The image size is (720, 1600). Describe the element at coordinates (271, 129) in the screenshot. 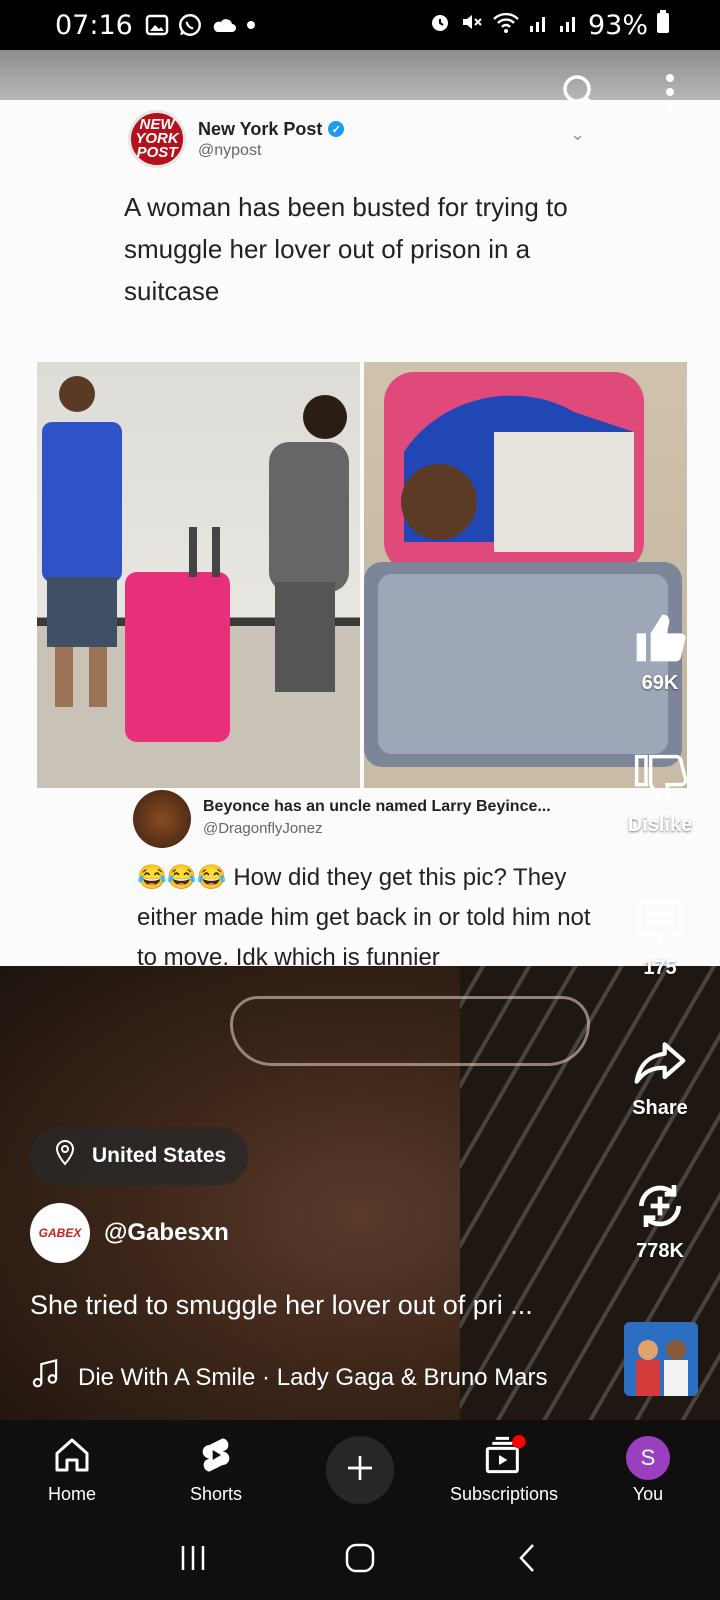

I see `tweet-author: New York Post ✓` at that location.